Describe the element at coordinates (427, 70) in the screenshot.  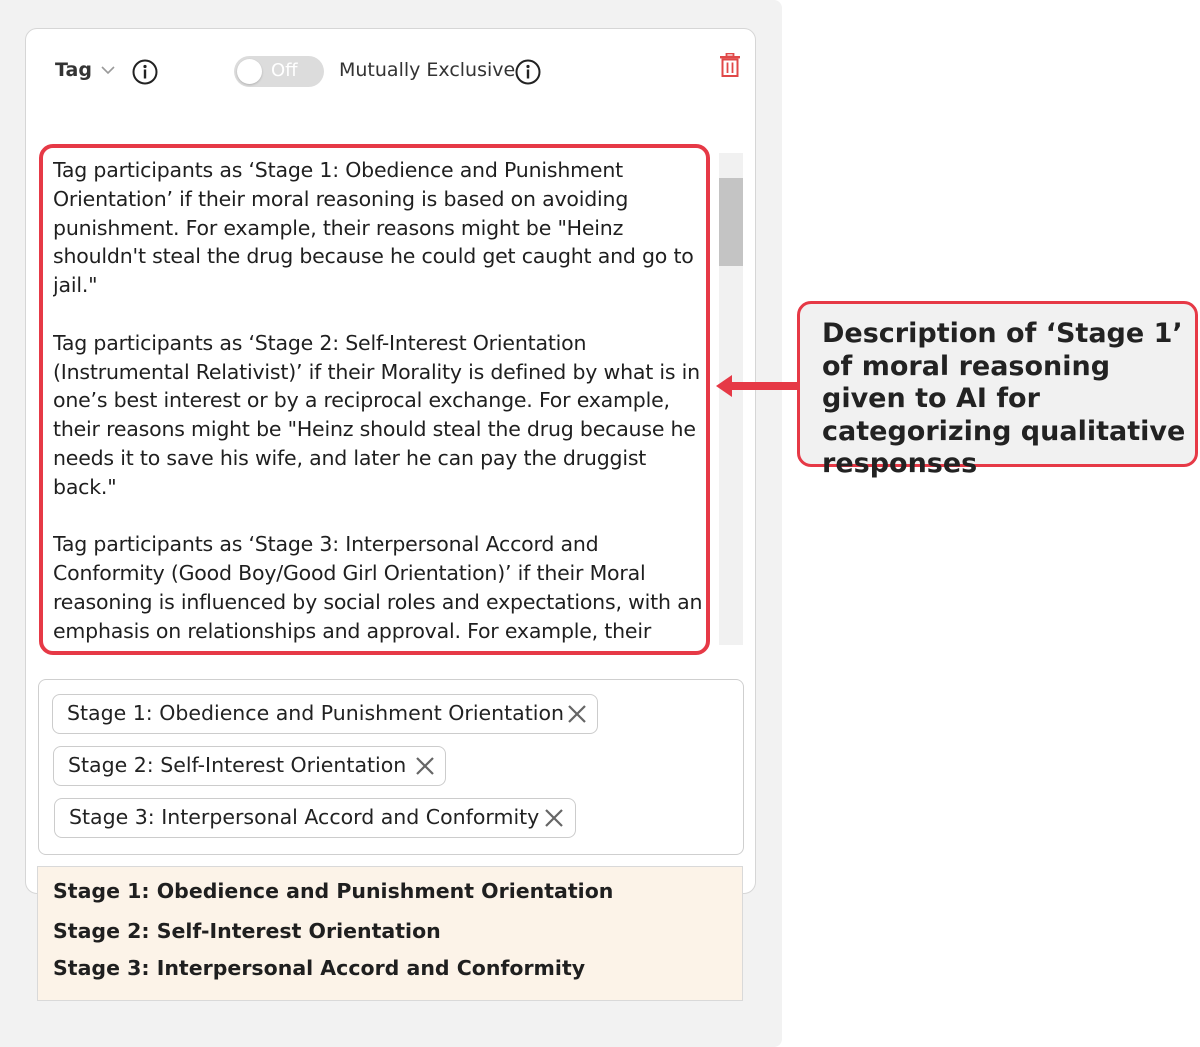
I see `mutually-exclusive-label: Mutually Exclusive` at that location.